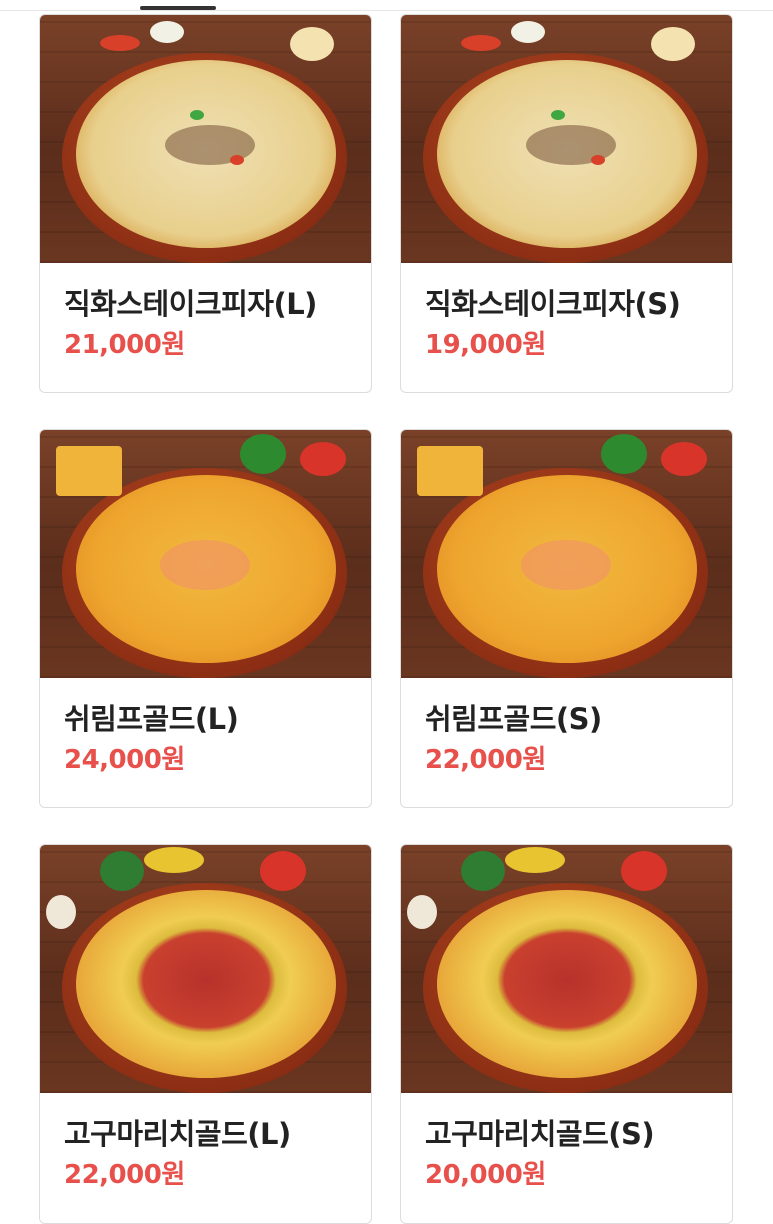 The width and height of the screenshot is (773, 1224). I want to click on product-card-sweet-potato-l: 고구마리치골드(L) 22,000원, so click(205, 1034).